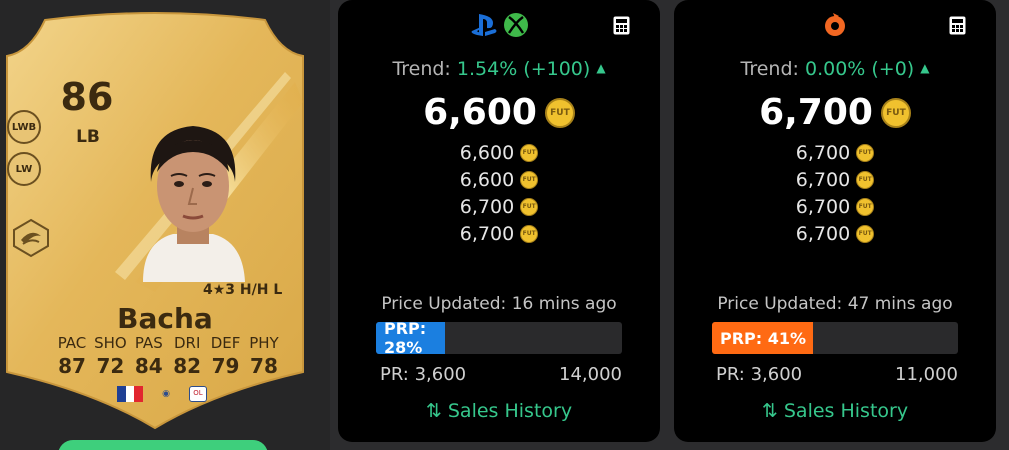 The height and width of the screenshot is (450, 1009). What do you see at coordinates (835, 338) in the screenshot?
I see `price-range-progress-bar: PRP: 41%` at bounding box center [835, 338].